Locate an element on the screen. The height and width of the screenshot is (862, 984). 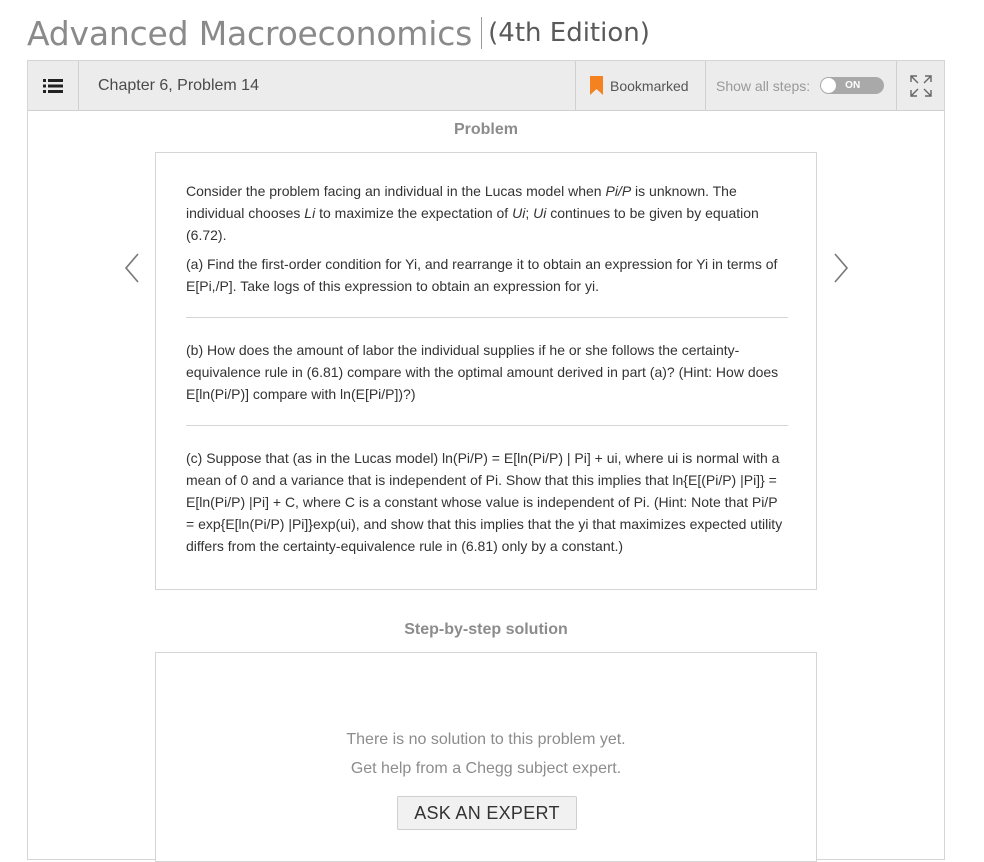
show-steps-toggle: ON is located at coordinates (852, 85).